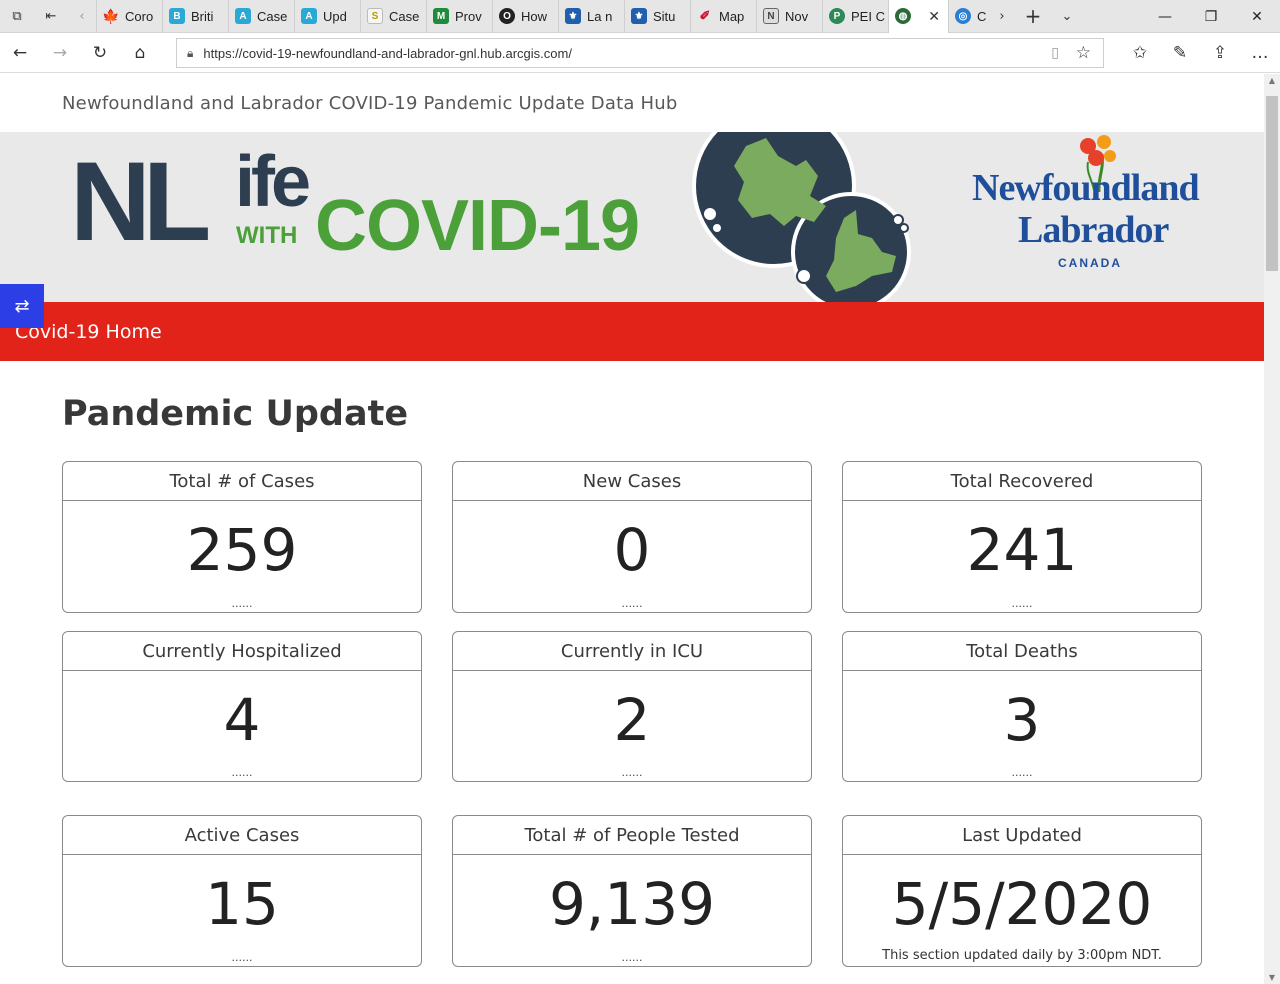  I want to click on bc-icon: B, so click(177, 16).